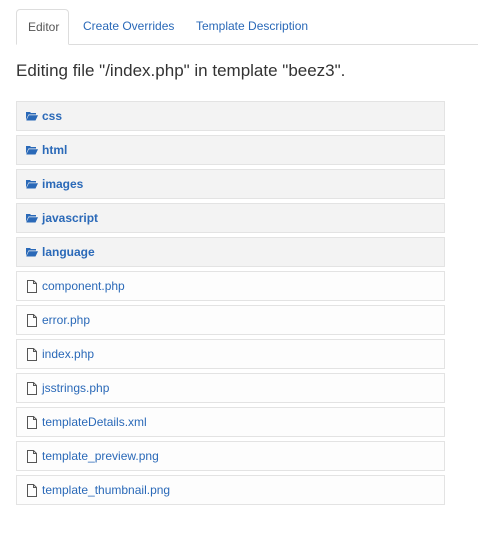 The width and height of the screenshot is (478, 535). I want to click on file-item-template-preview-png: template_preview.png, so click(230, 456).